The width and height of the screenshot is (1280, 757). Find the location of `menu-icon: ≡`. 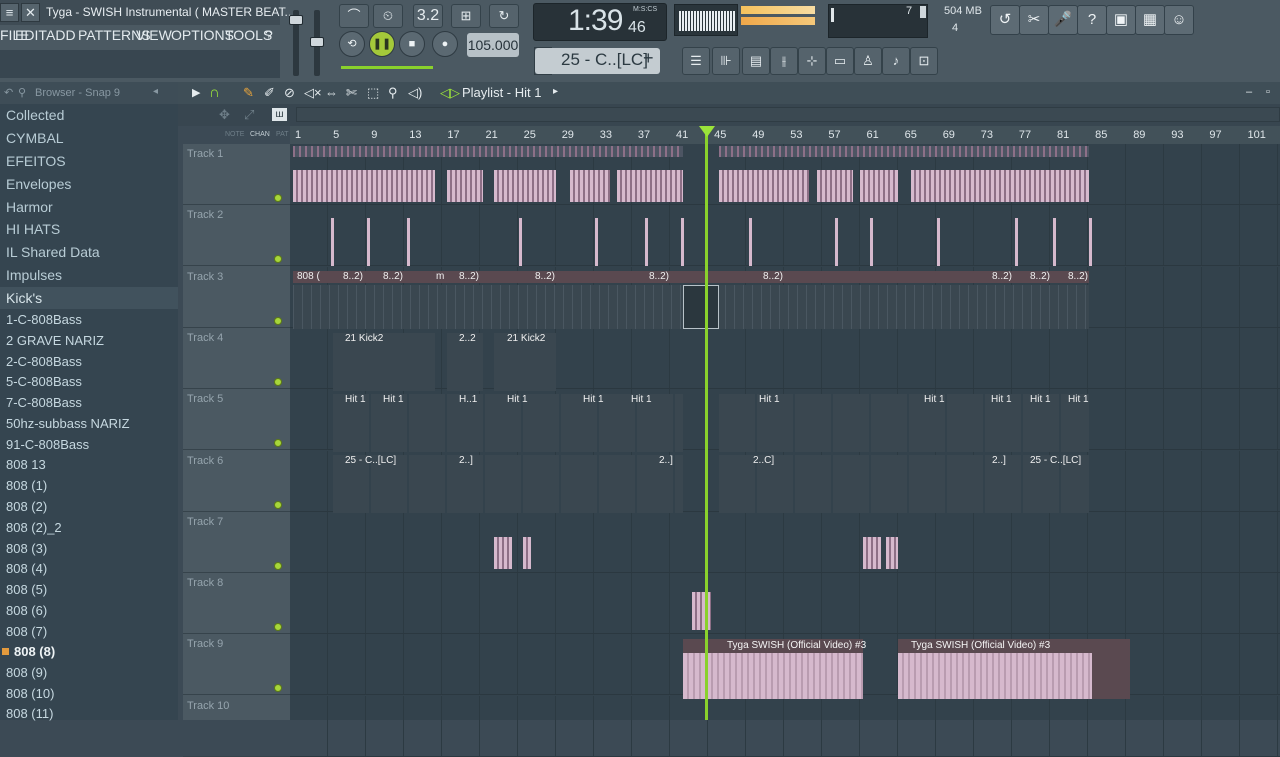

menu-icon: ≡ is located at coordinates (9, 12).